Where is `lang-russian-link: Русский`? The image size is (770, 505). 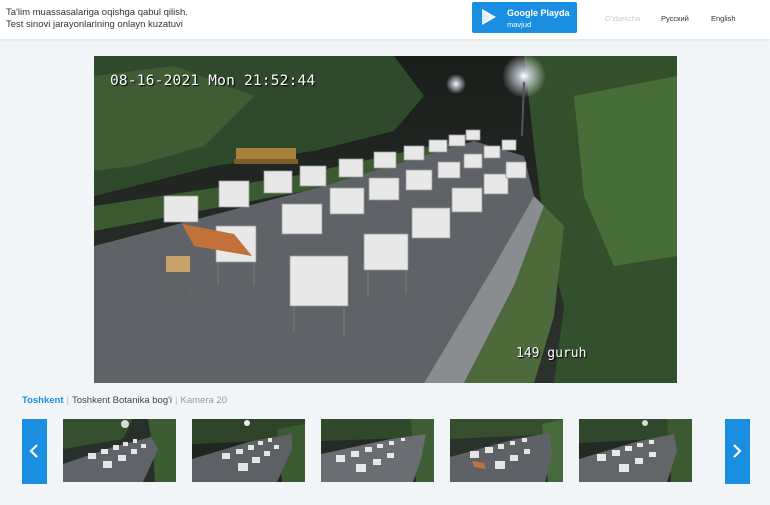 lang-russian-link: Русский is located at coordinates (675, 18).